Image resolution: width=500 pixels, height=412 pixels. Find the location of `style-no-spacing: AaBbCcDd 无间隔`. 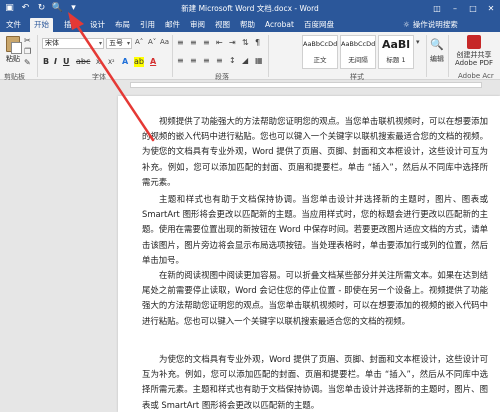

style-no-spacing: AaBbCcDd 无间隔 is located at coordinates (358, 52).